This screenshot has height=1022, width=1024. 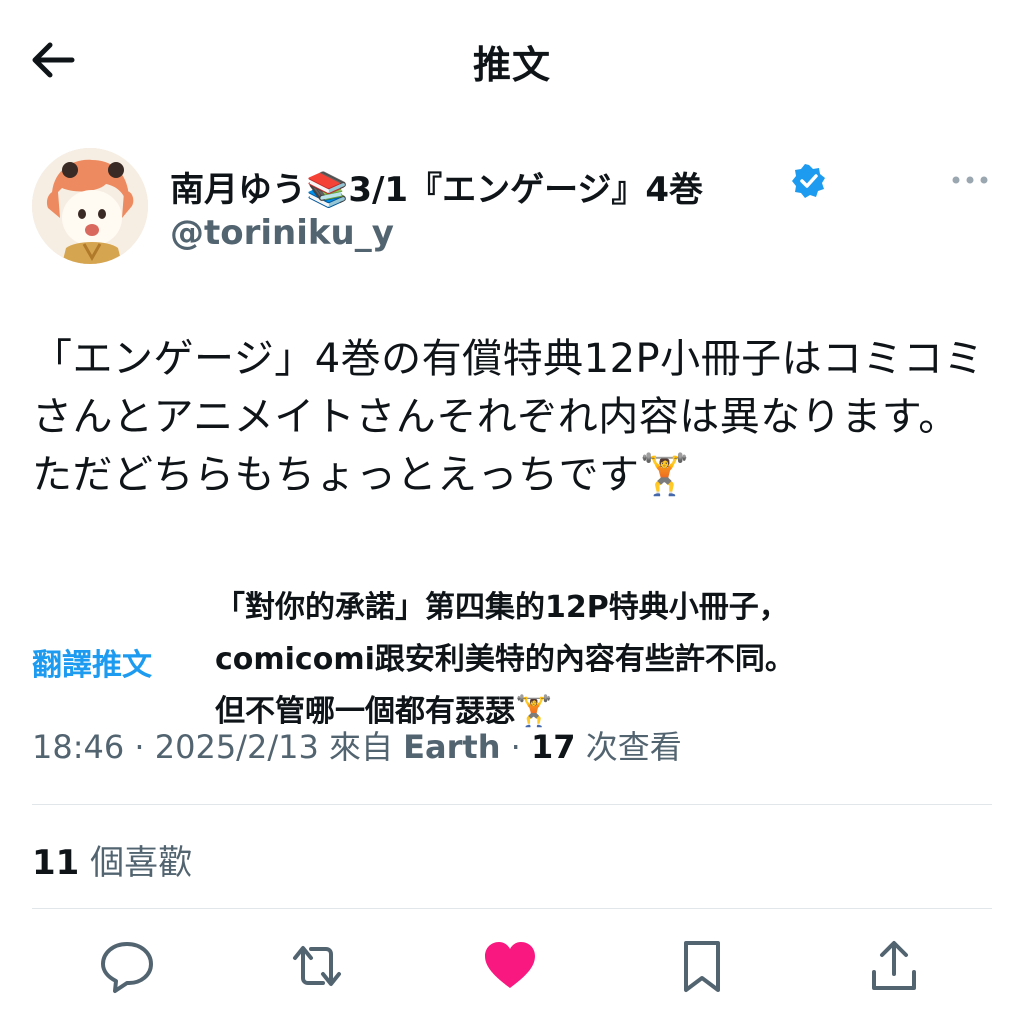 What do you see at coordinates (452, 747) in the screenshot?
I see `tweet-source: Earth` at bounding box center [452, 747].